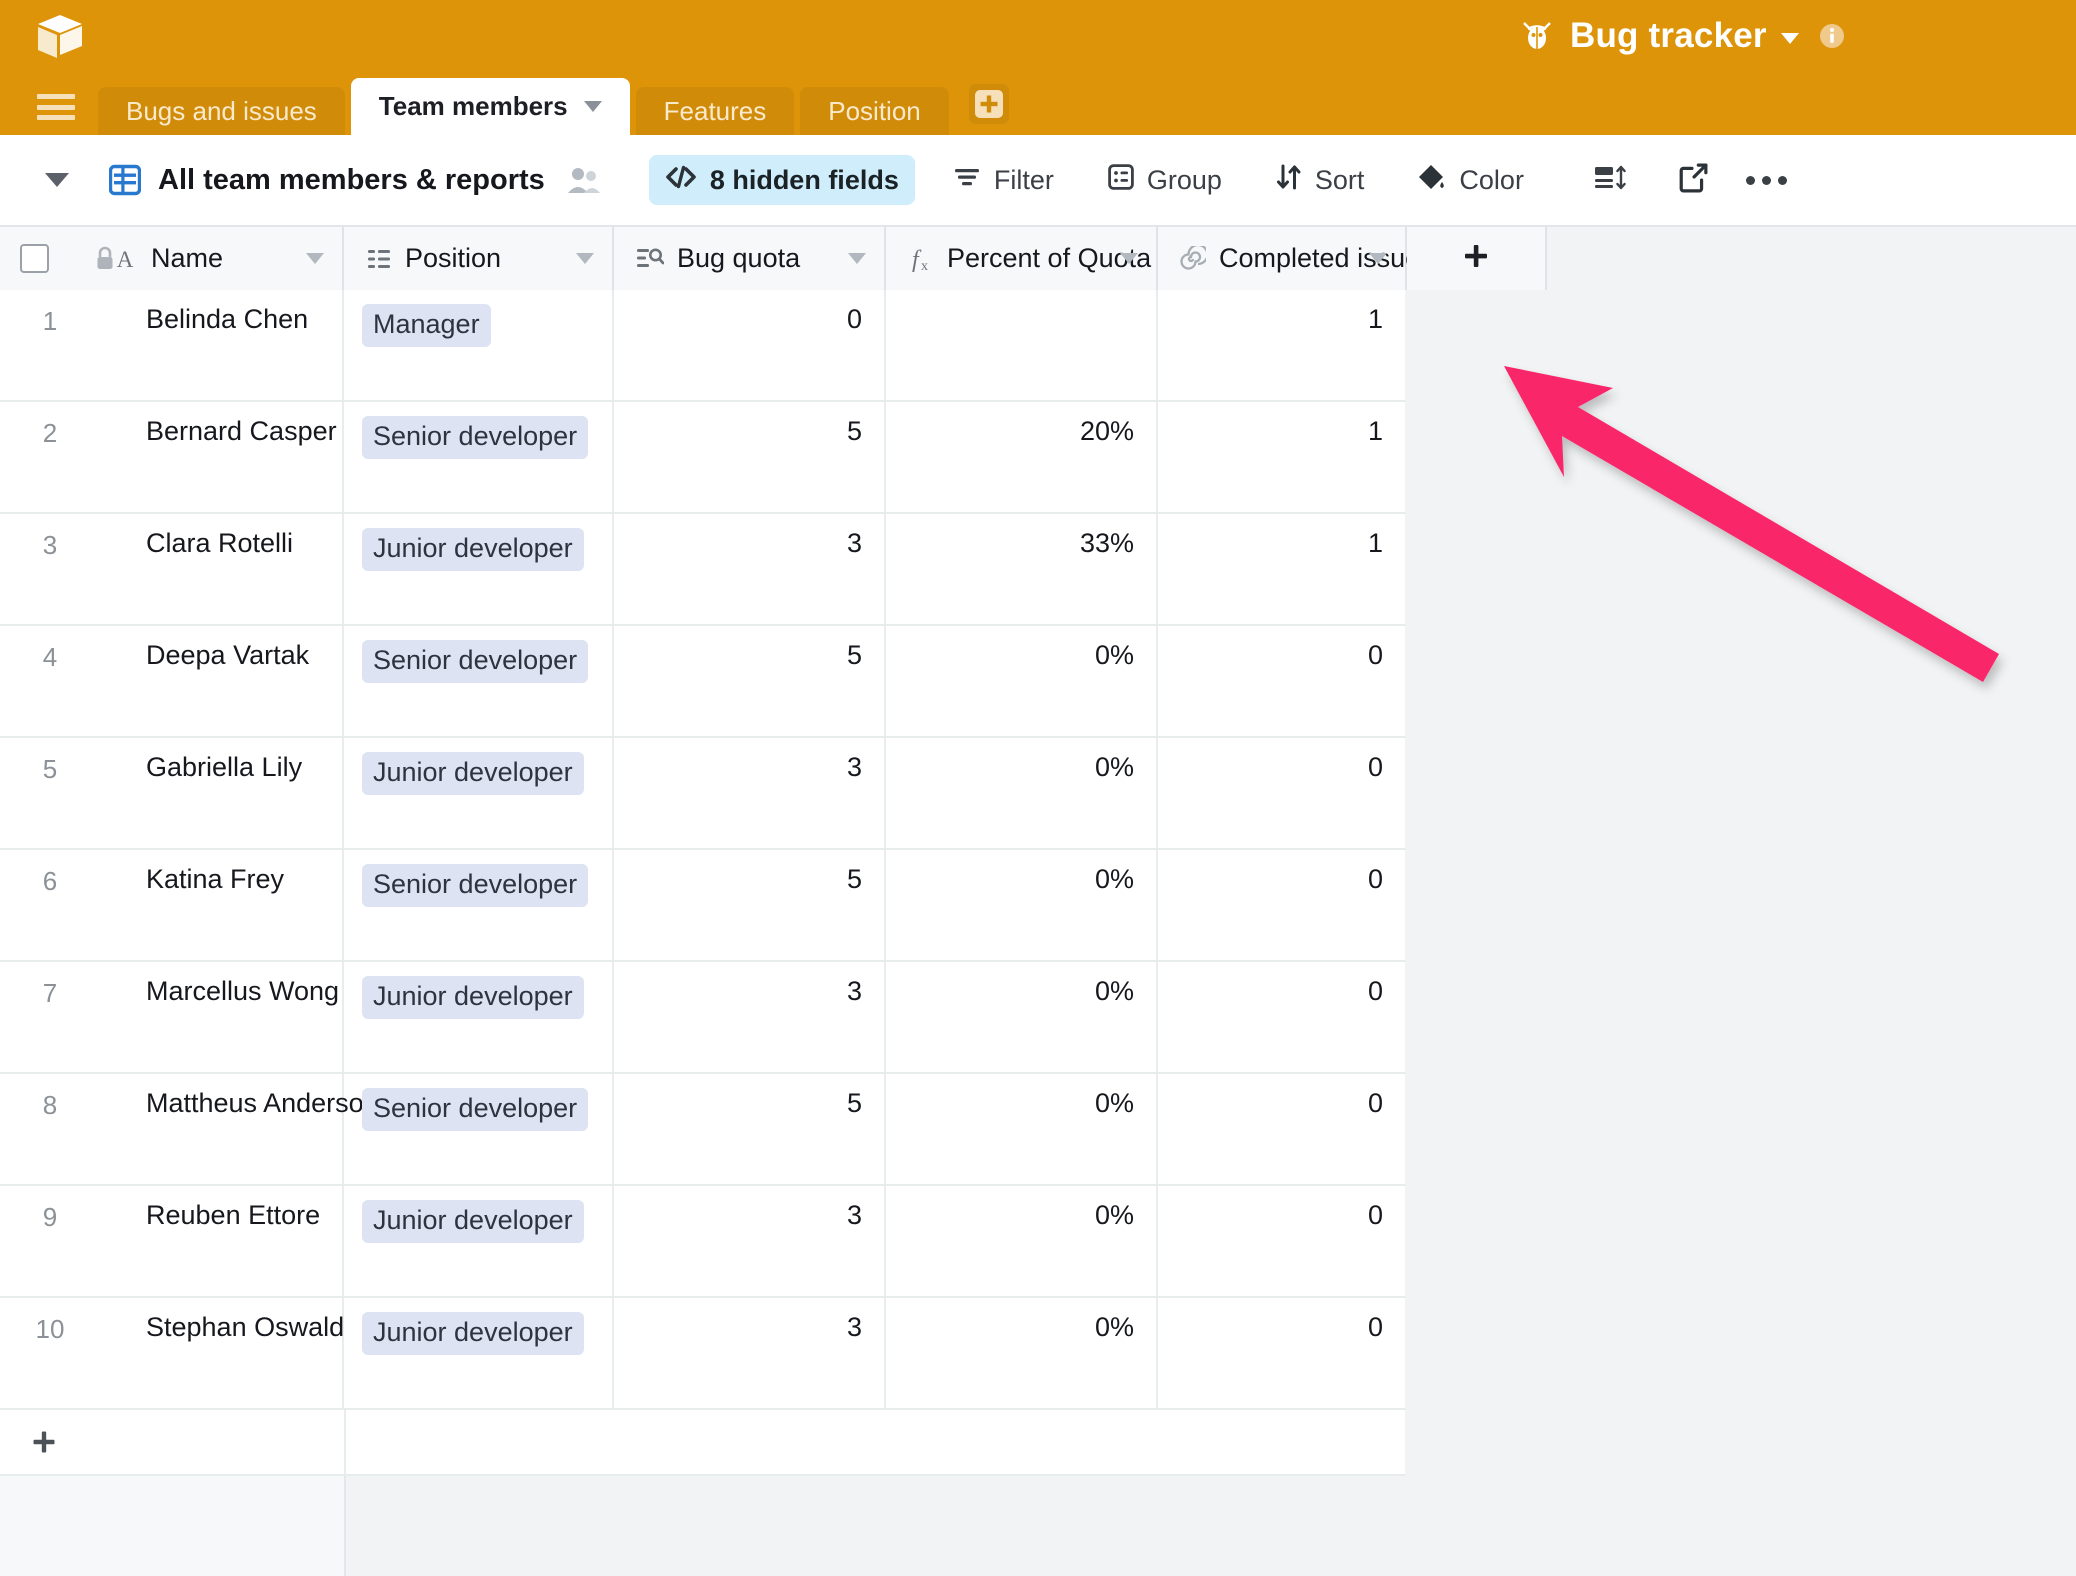  I want to click on share-view-button, so click(1693, 180).